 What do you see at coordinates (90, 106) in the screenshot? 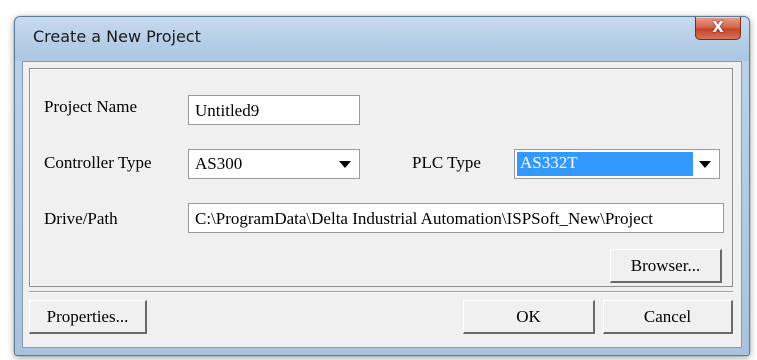
I see `project-name-label: Project Name` at bounding box center [90, 106].